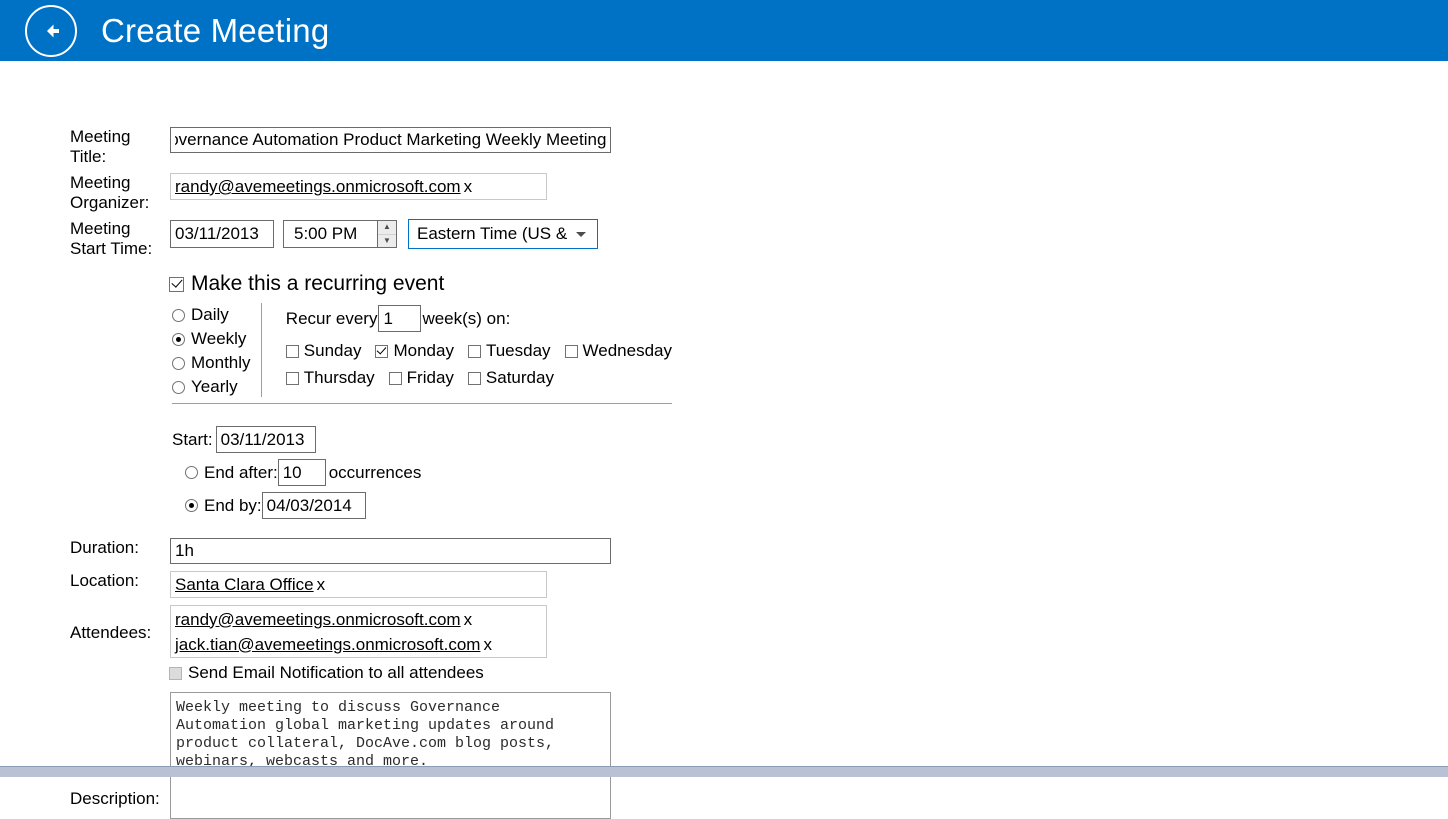 The width and height of the screenshot is (1448, 819). What do you see at coordinates (191, 505) in the screenshot?
I see `end-by-radio` at bounding box center [191, 505].